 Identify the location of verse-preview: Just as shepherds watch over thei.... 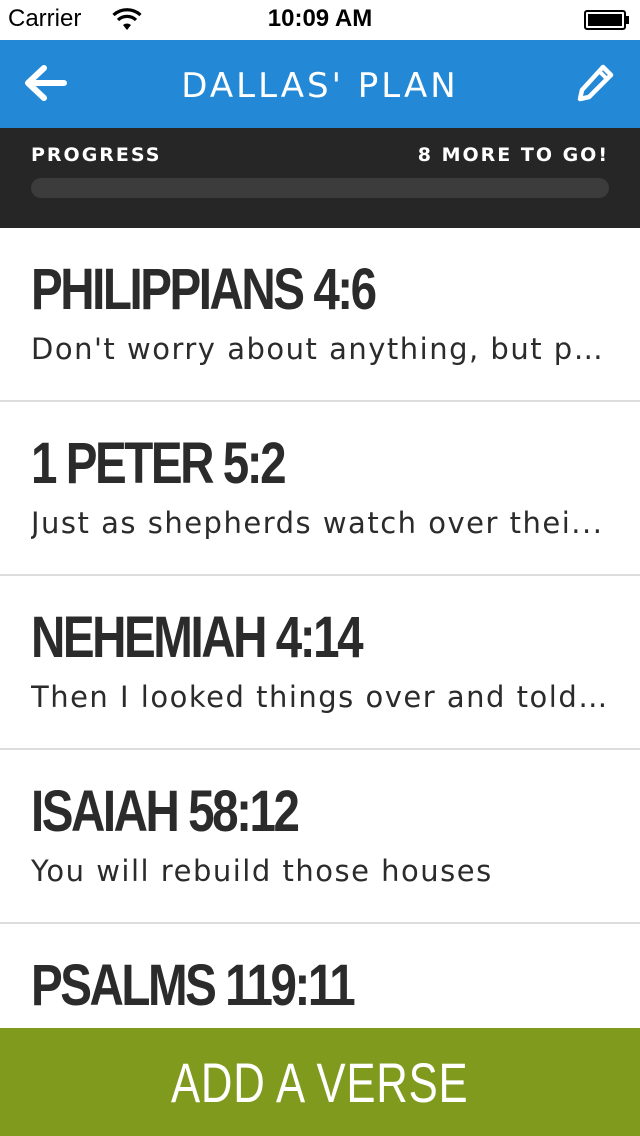
(317, 523).